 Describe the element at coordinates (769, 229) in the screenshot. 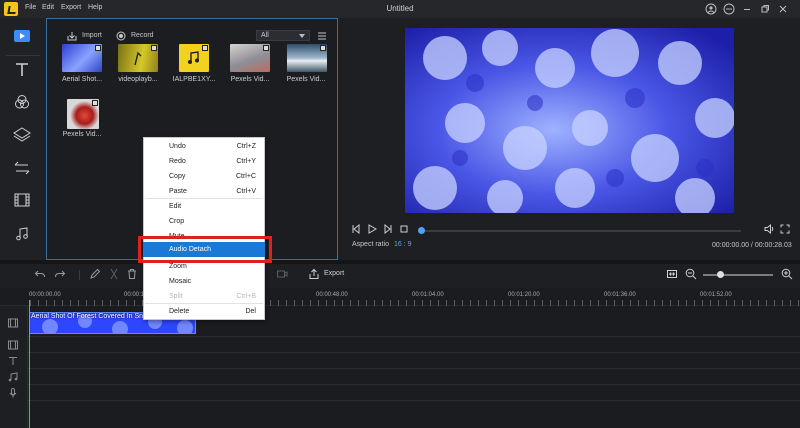

I see `volume-icon` at that location.